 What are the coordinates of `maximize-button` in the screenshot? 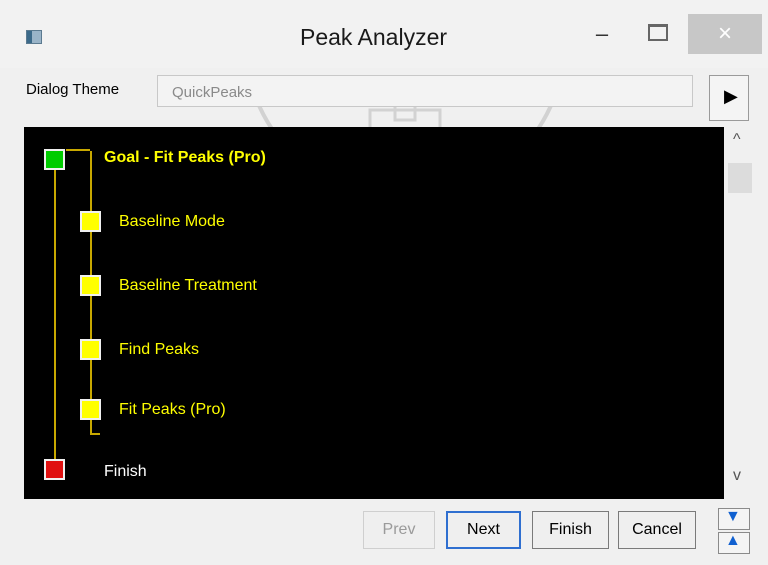 It's located at (656, 34).